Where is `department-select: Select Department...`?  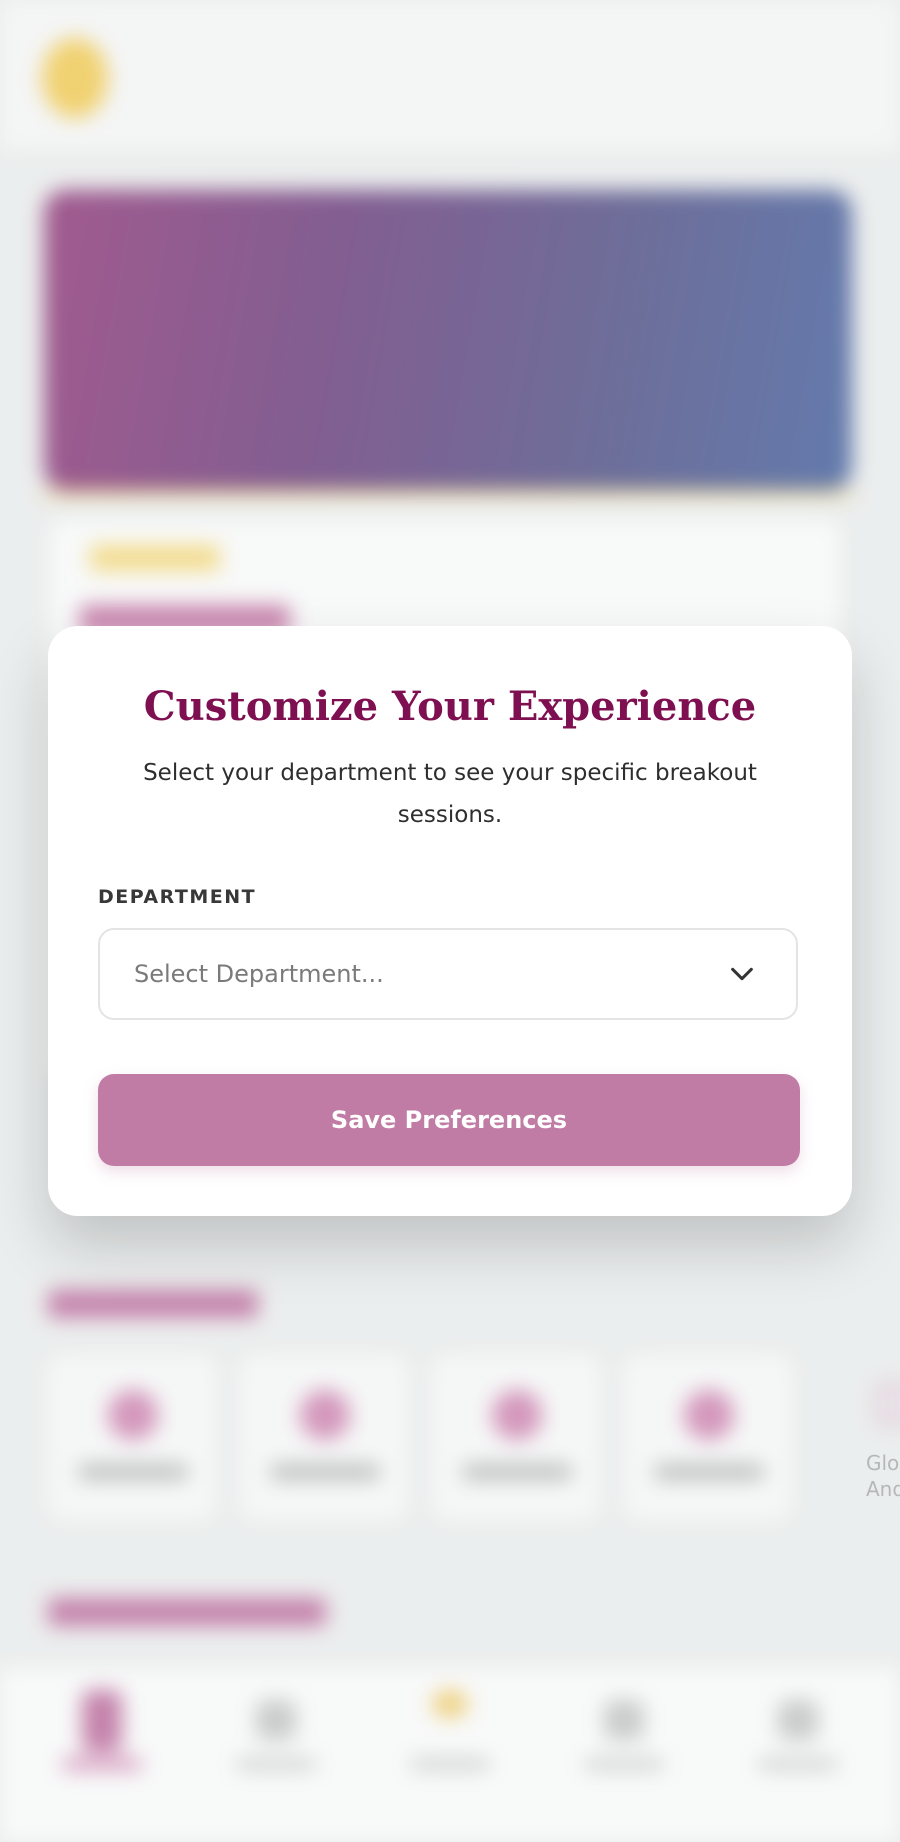
department-select: Select Department... is located at coordinates (448, 974).